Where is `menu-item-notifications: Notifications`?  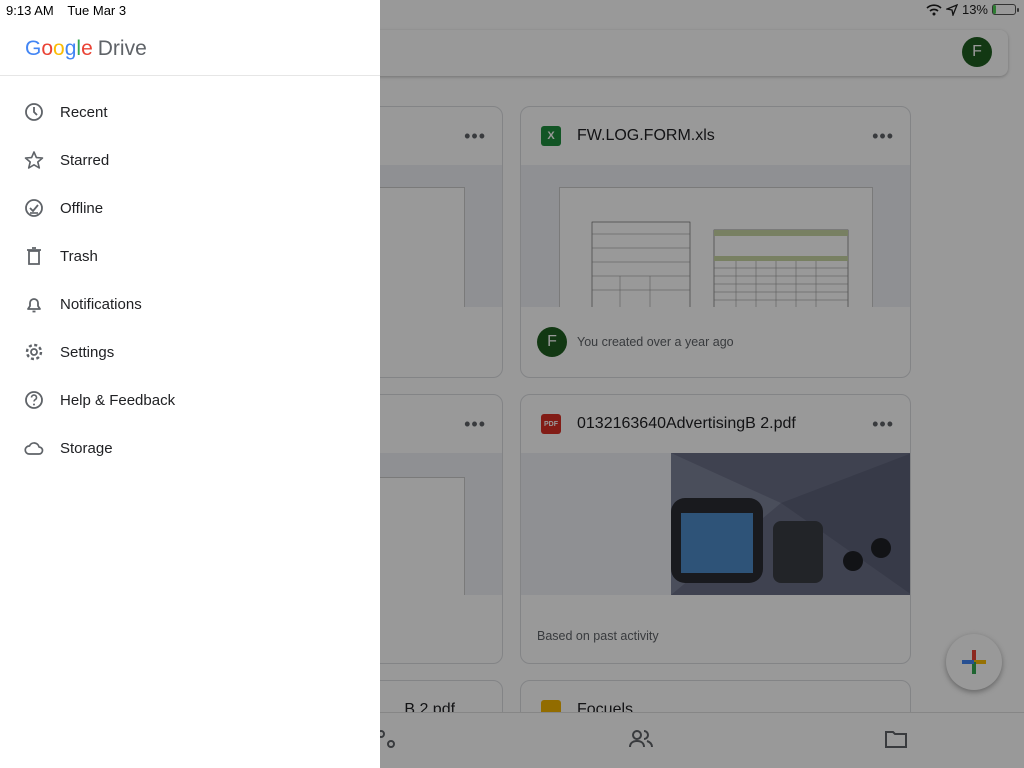 menu-item-notifications: Notifications is located at coordinates (190, 304).